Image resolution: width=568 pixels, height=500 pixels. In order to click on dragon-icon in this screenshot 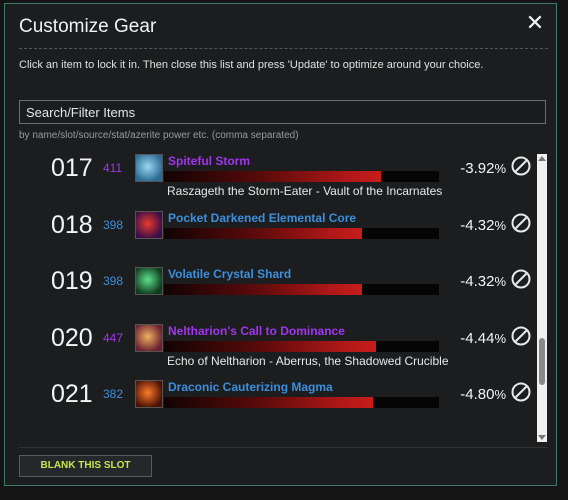, I will do `click(149, 337)`.